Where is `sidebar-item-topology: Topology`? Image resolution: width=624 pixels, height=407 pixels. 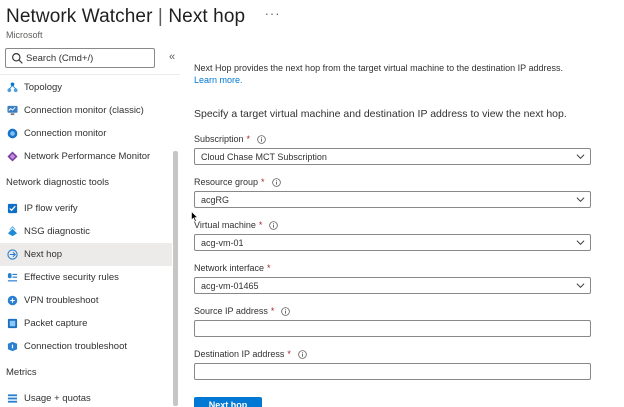 sidebar-item-topology: Topology is located at coordinates (86, 87).